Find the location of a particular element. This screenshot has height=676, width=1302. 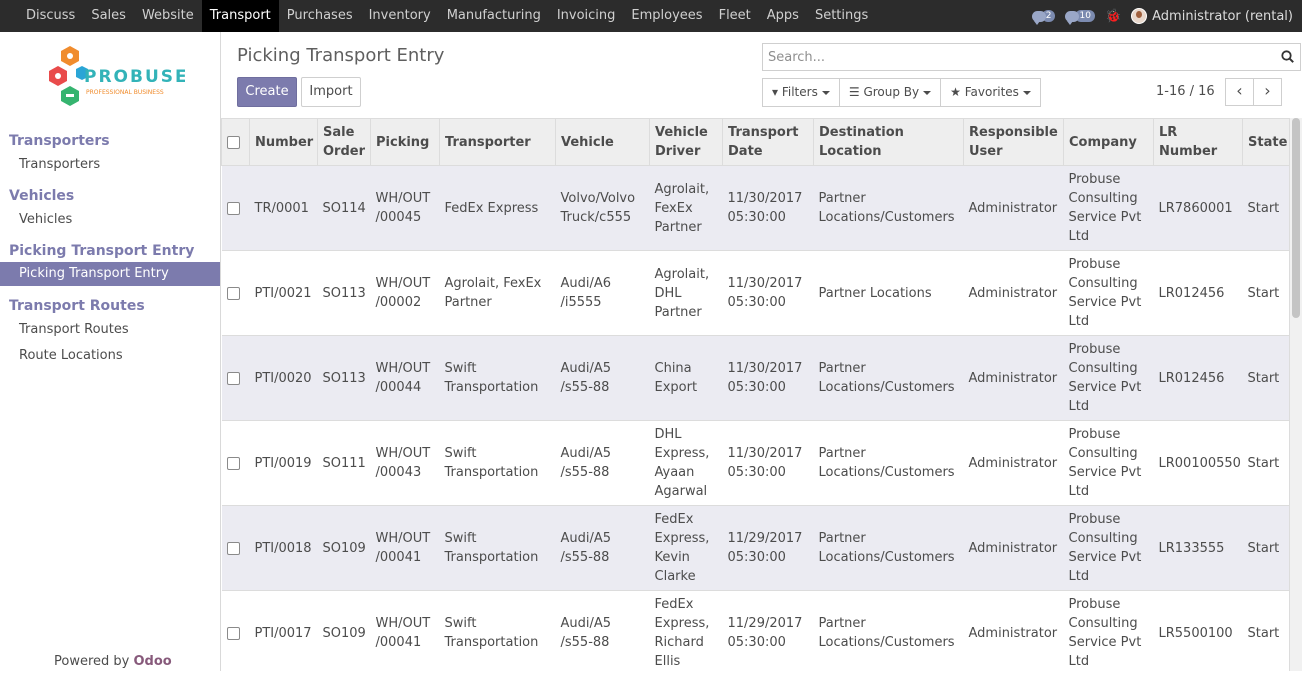

cell-dest: Partner Locations/Customers is located at coordinates (888, 633).